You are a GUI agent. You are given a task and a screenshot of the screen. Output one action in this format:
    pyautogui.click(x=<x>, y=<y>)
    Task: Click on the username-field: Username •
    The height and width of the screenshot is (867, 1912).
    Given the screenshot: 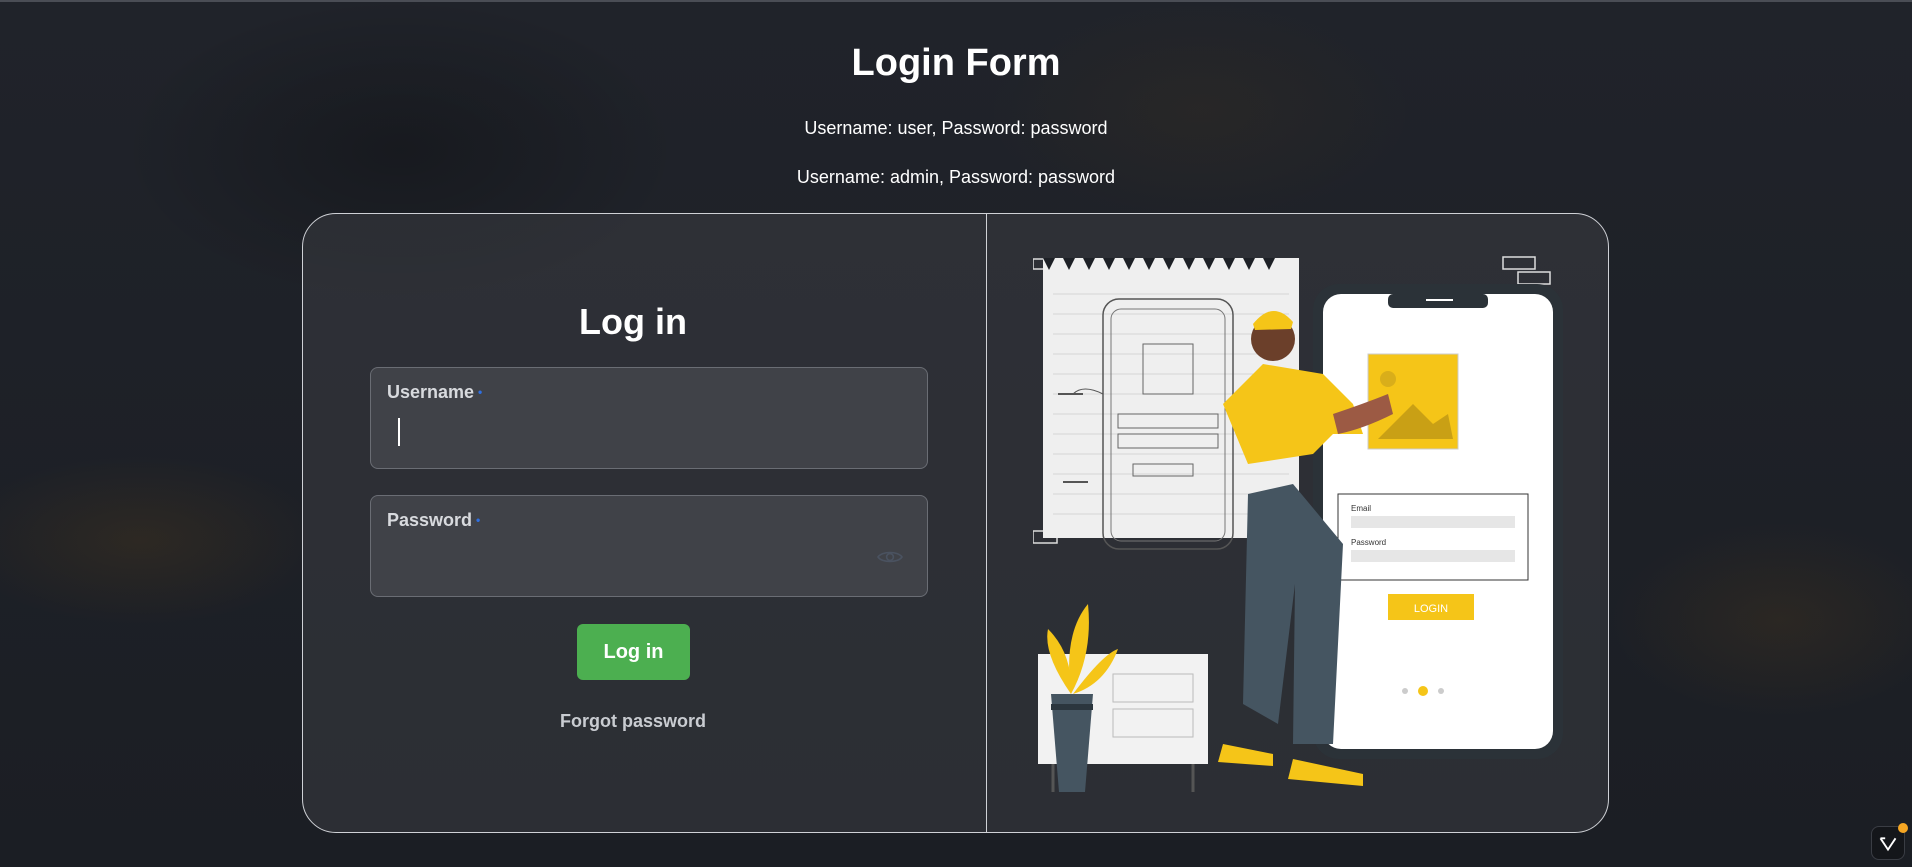 What is the action you would take?
    pyautogui.click(x=649, y=418)
    